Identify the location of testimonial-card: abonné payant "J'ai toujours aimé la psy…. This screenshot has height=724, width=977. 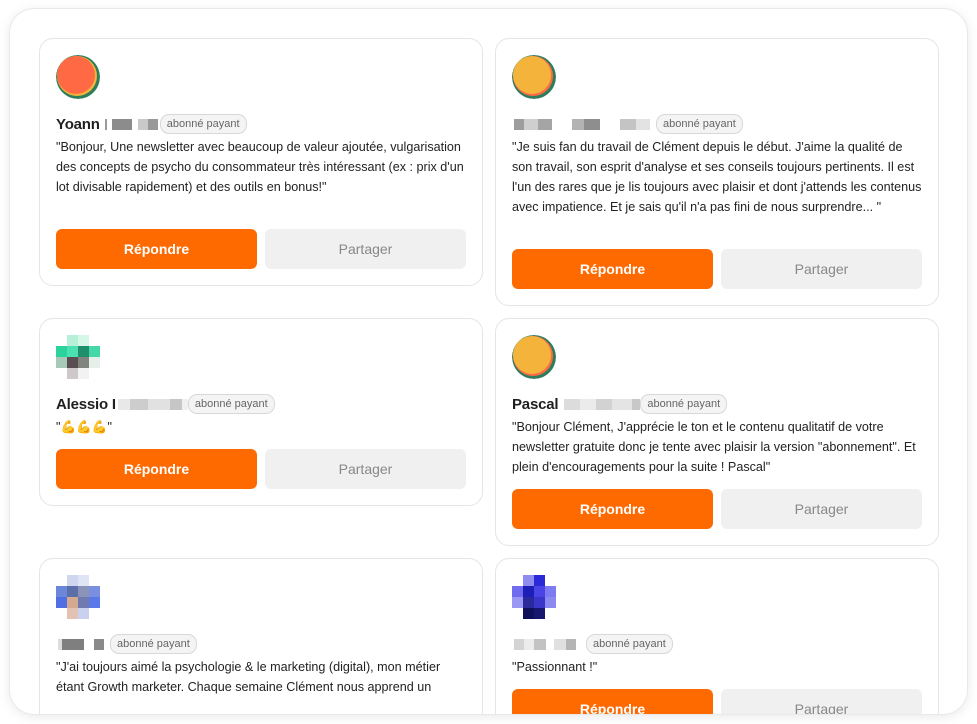
(261, 636).